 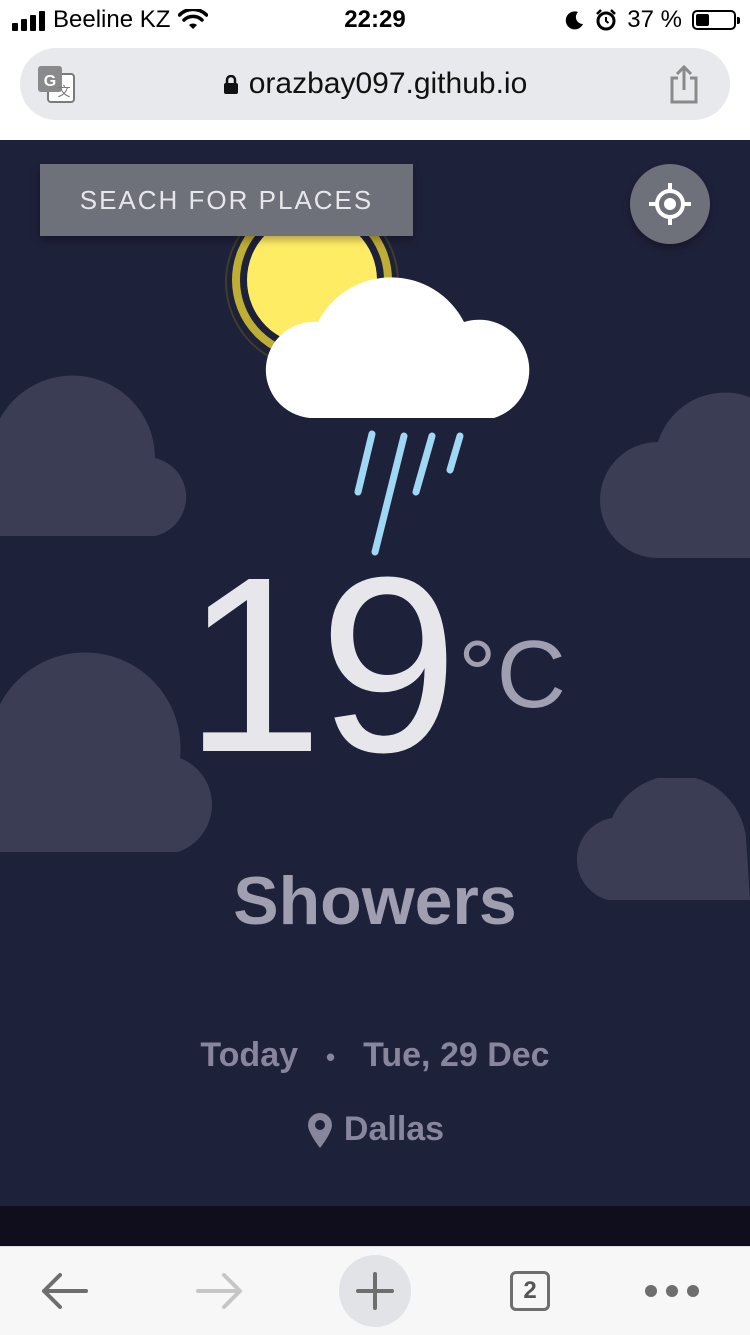 I want to click on url-display: orazbay097.github.io, so click(x=375, y=84).